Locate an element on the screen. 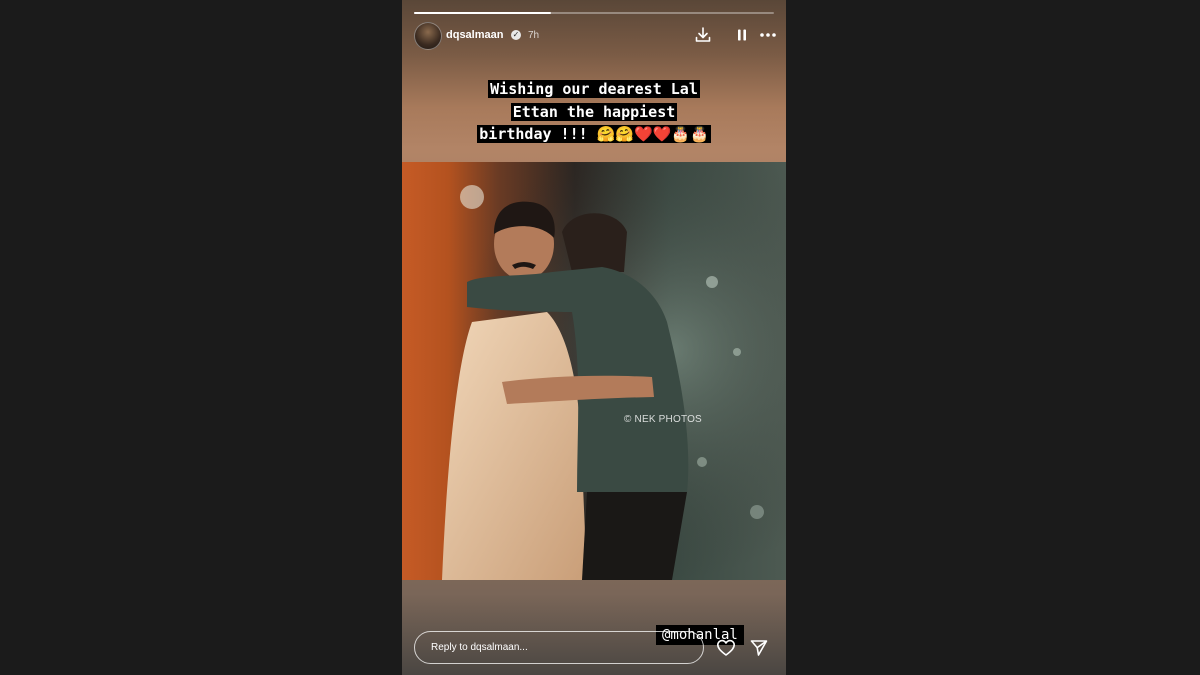 Image resolution: width=1200 pixels, height=675 pixels. caption-line-1: Wishing our dearest Lal is located at coordinates (594, 89).